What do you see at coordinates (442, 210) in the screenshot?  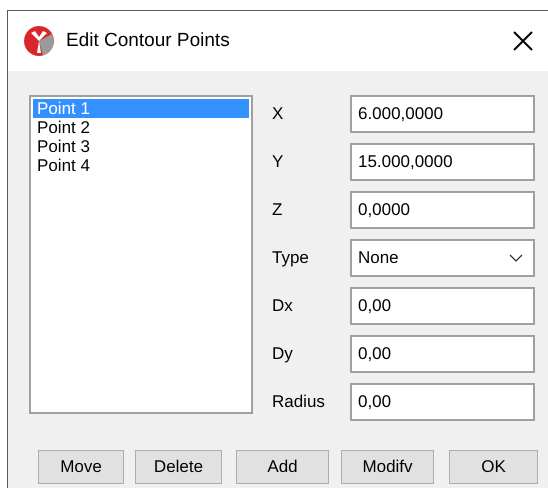 I see `input-field: 0,0000` at bounding box center [442, 210].